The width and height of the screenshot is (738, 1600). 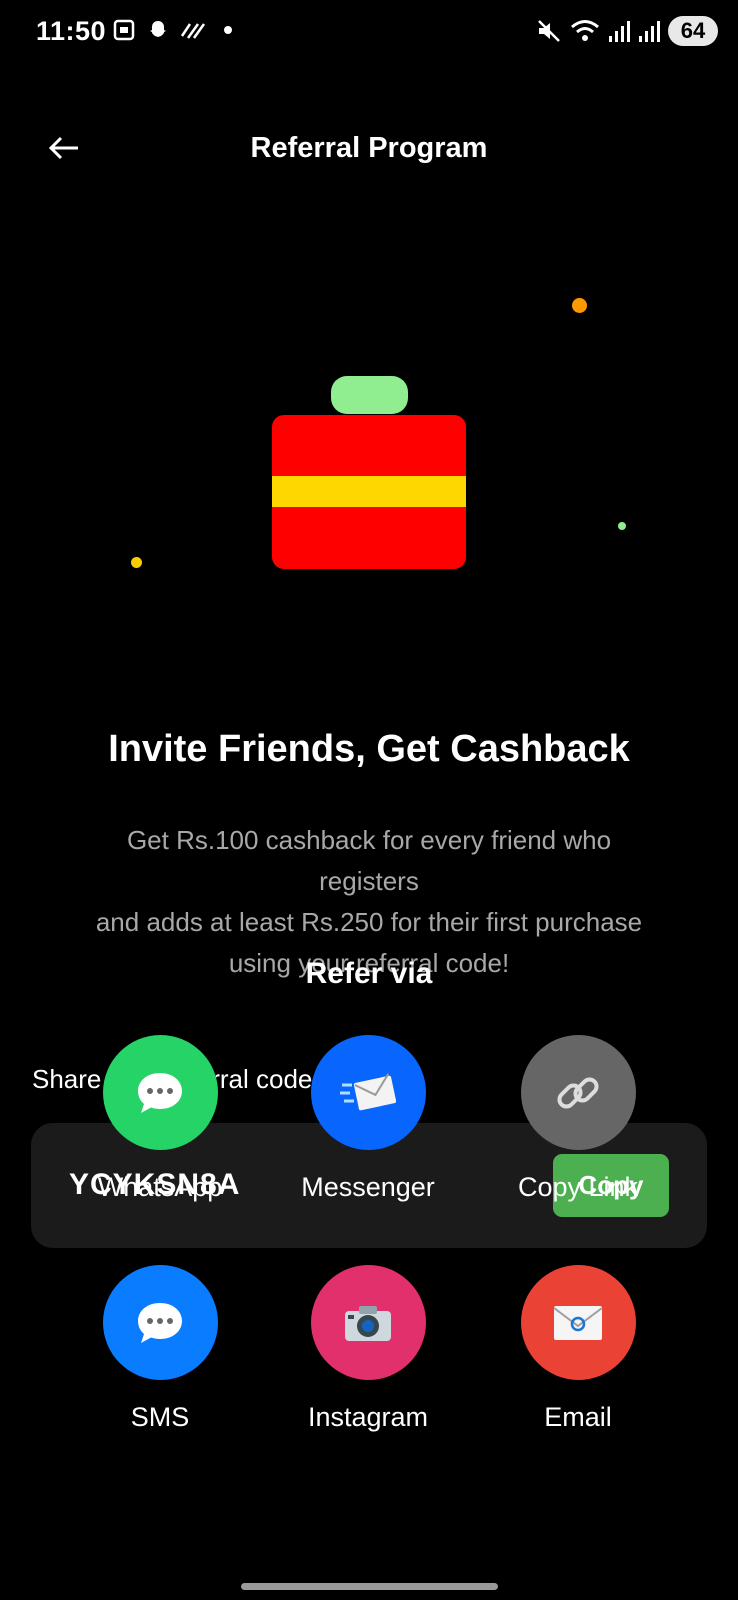 I want to click on incoming-envelope-icon, so click(x=368, y=1092).